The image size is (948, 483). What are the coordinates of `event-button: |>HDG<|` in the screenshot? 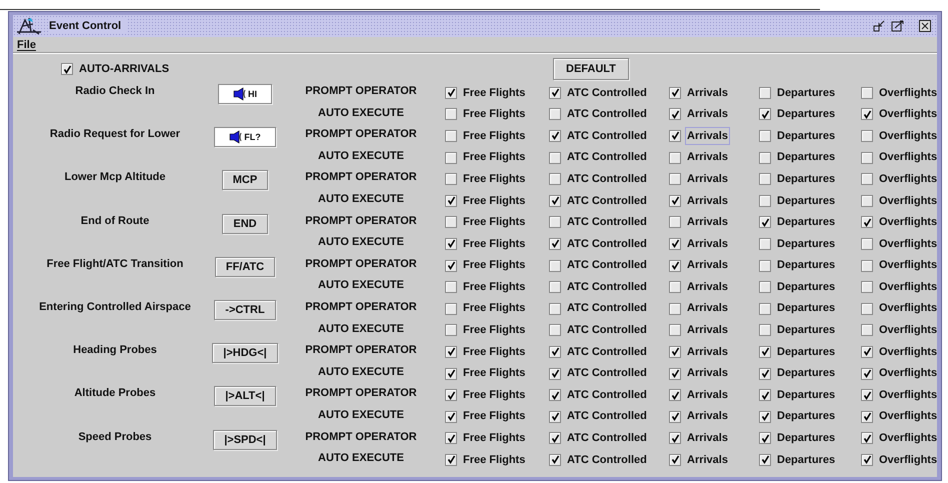 It's located at (245, 353).